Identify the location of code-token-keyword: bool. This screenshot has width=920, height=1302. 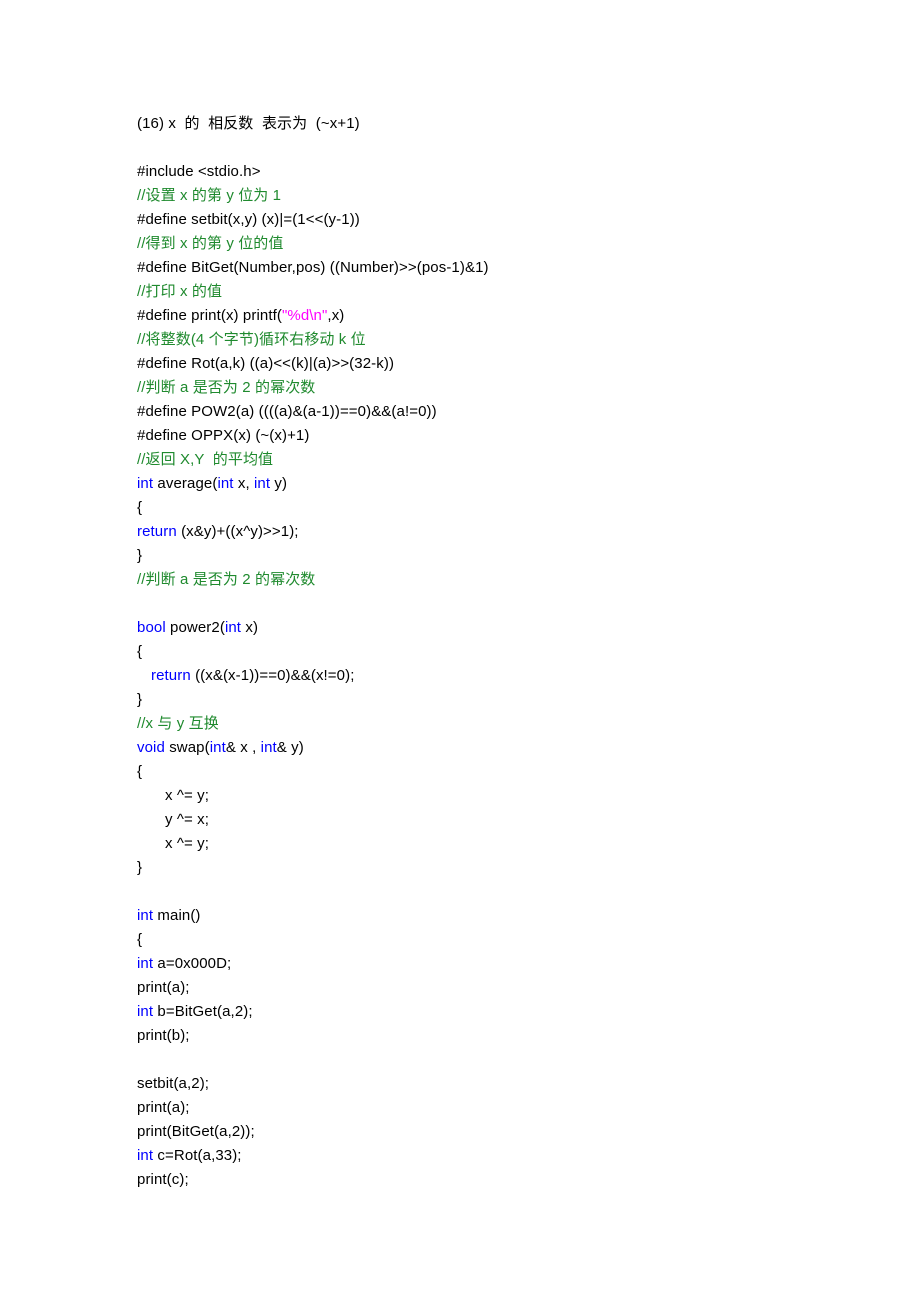
(151, 627).